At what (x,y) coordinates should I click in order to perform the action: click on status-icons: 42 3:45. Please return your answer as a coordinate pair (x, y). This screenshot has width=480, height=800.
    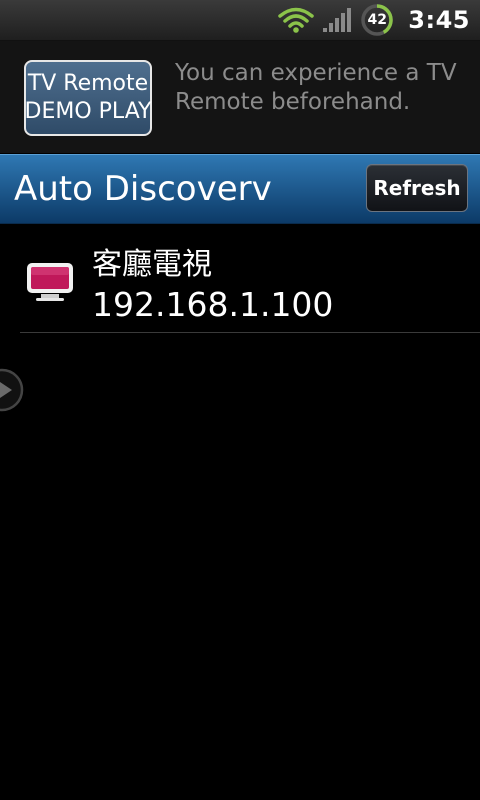
    Looking at the image, I should click on (374, 20).